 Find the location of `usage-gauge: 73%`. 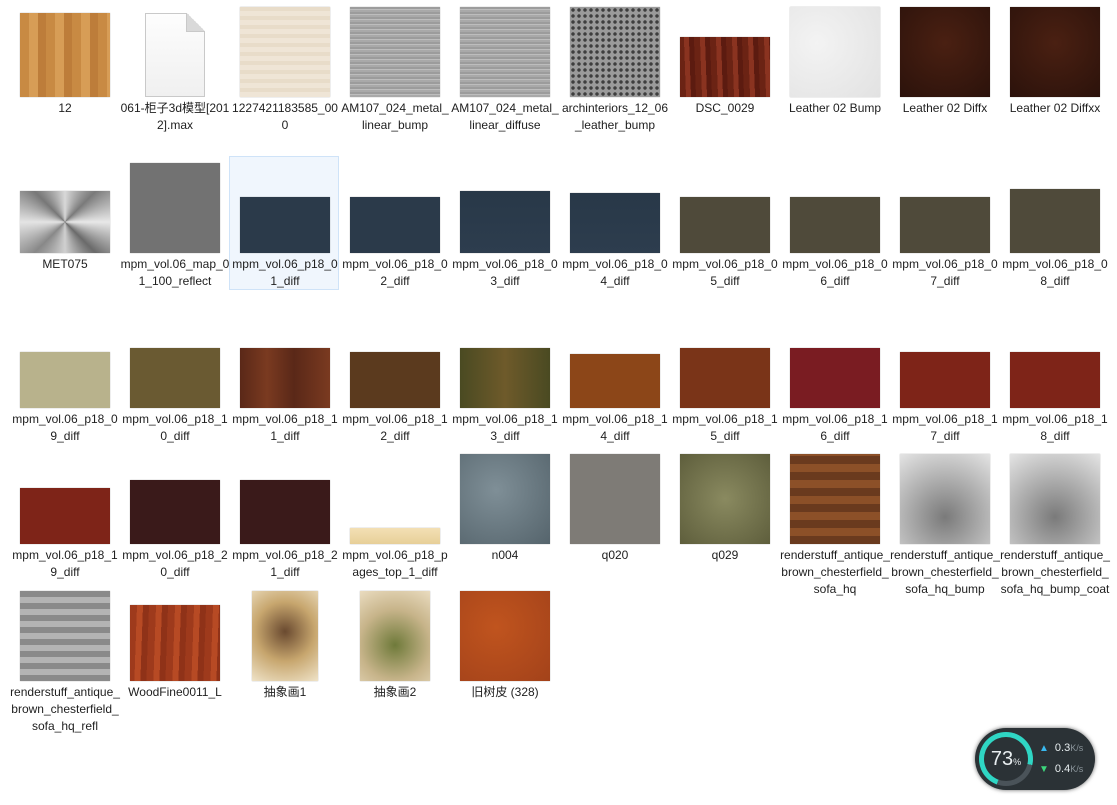

usage-gauge: 73% is located at coordinates (1006, 759).